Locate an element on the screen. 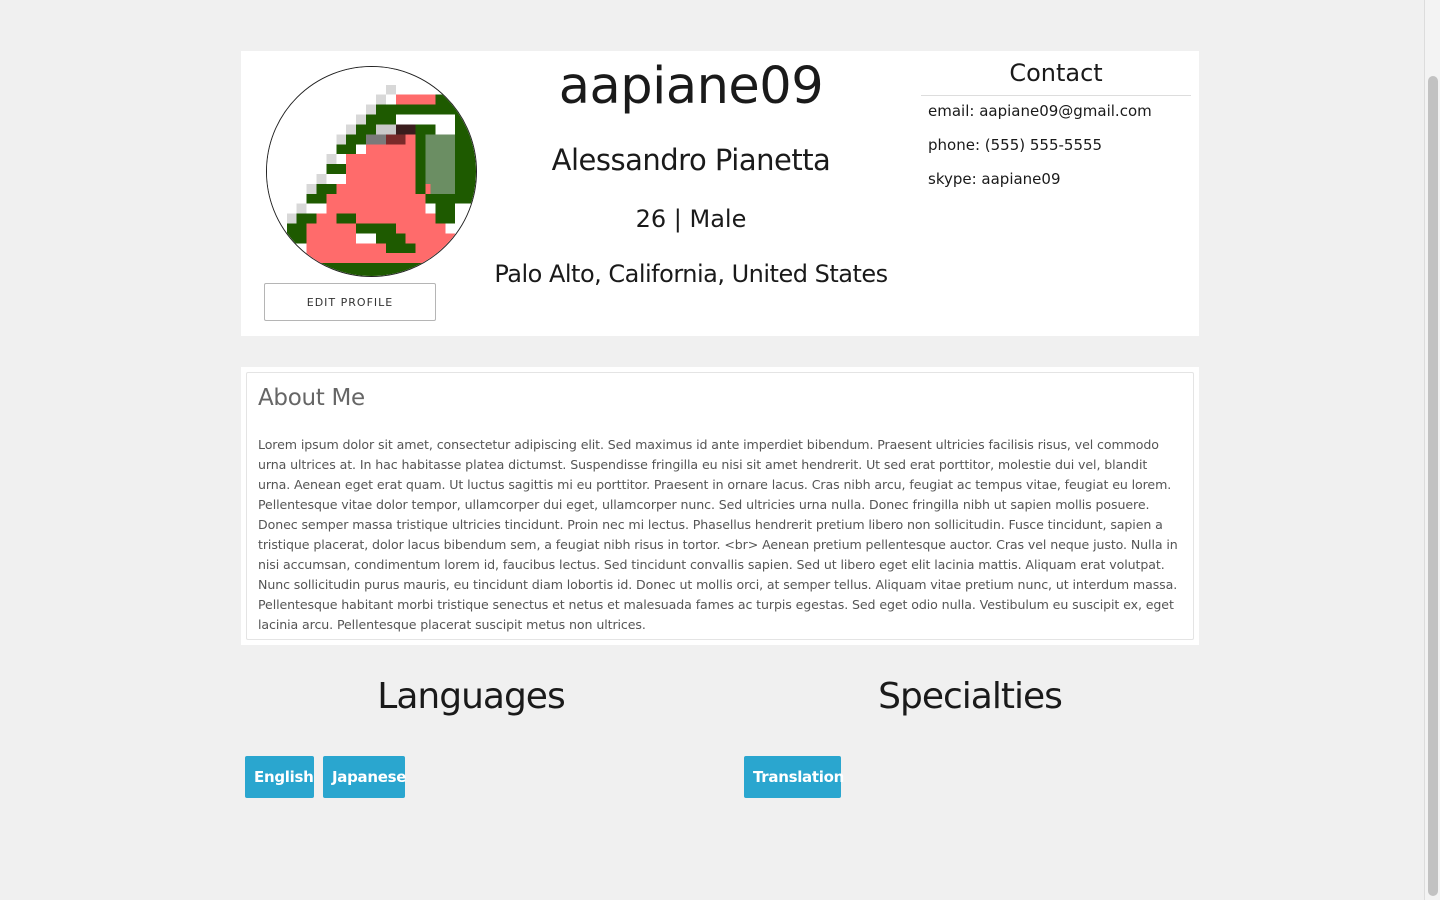 This screenshot has height=900, width=1440. pixel-bird-avatar-icon is located at coordinates (371, 171).